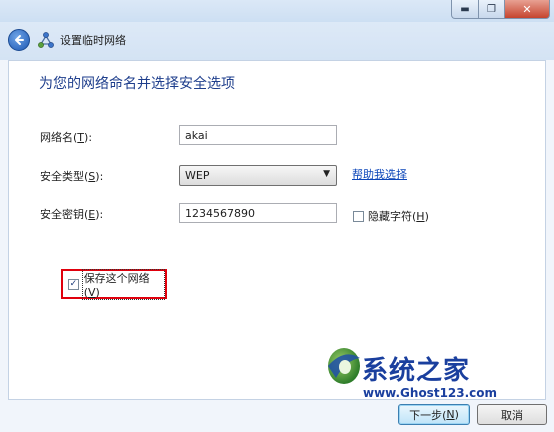 The image size is (554, 432). I want to click on navigation-bar: 设置临时网络, so click(277, 41).